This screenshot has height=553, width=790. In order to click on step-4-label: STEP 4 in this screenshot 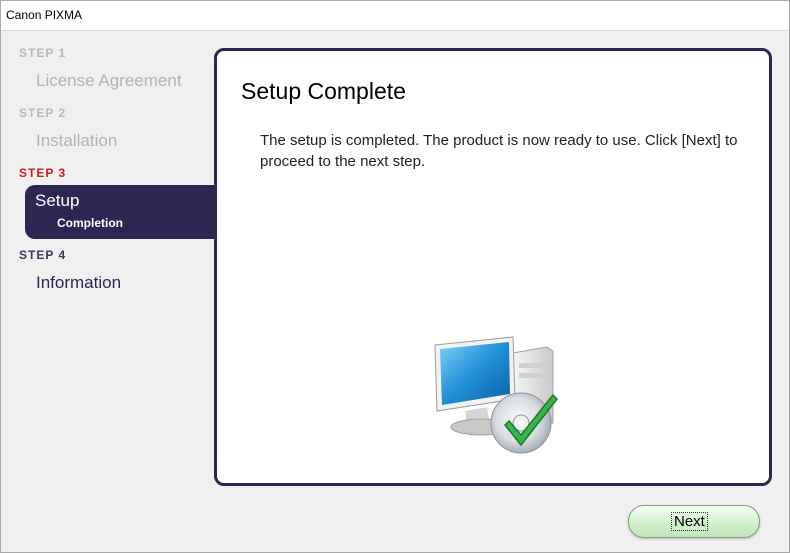, I will do `click(43, 255)`.